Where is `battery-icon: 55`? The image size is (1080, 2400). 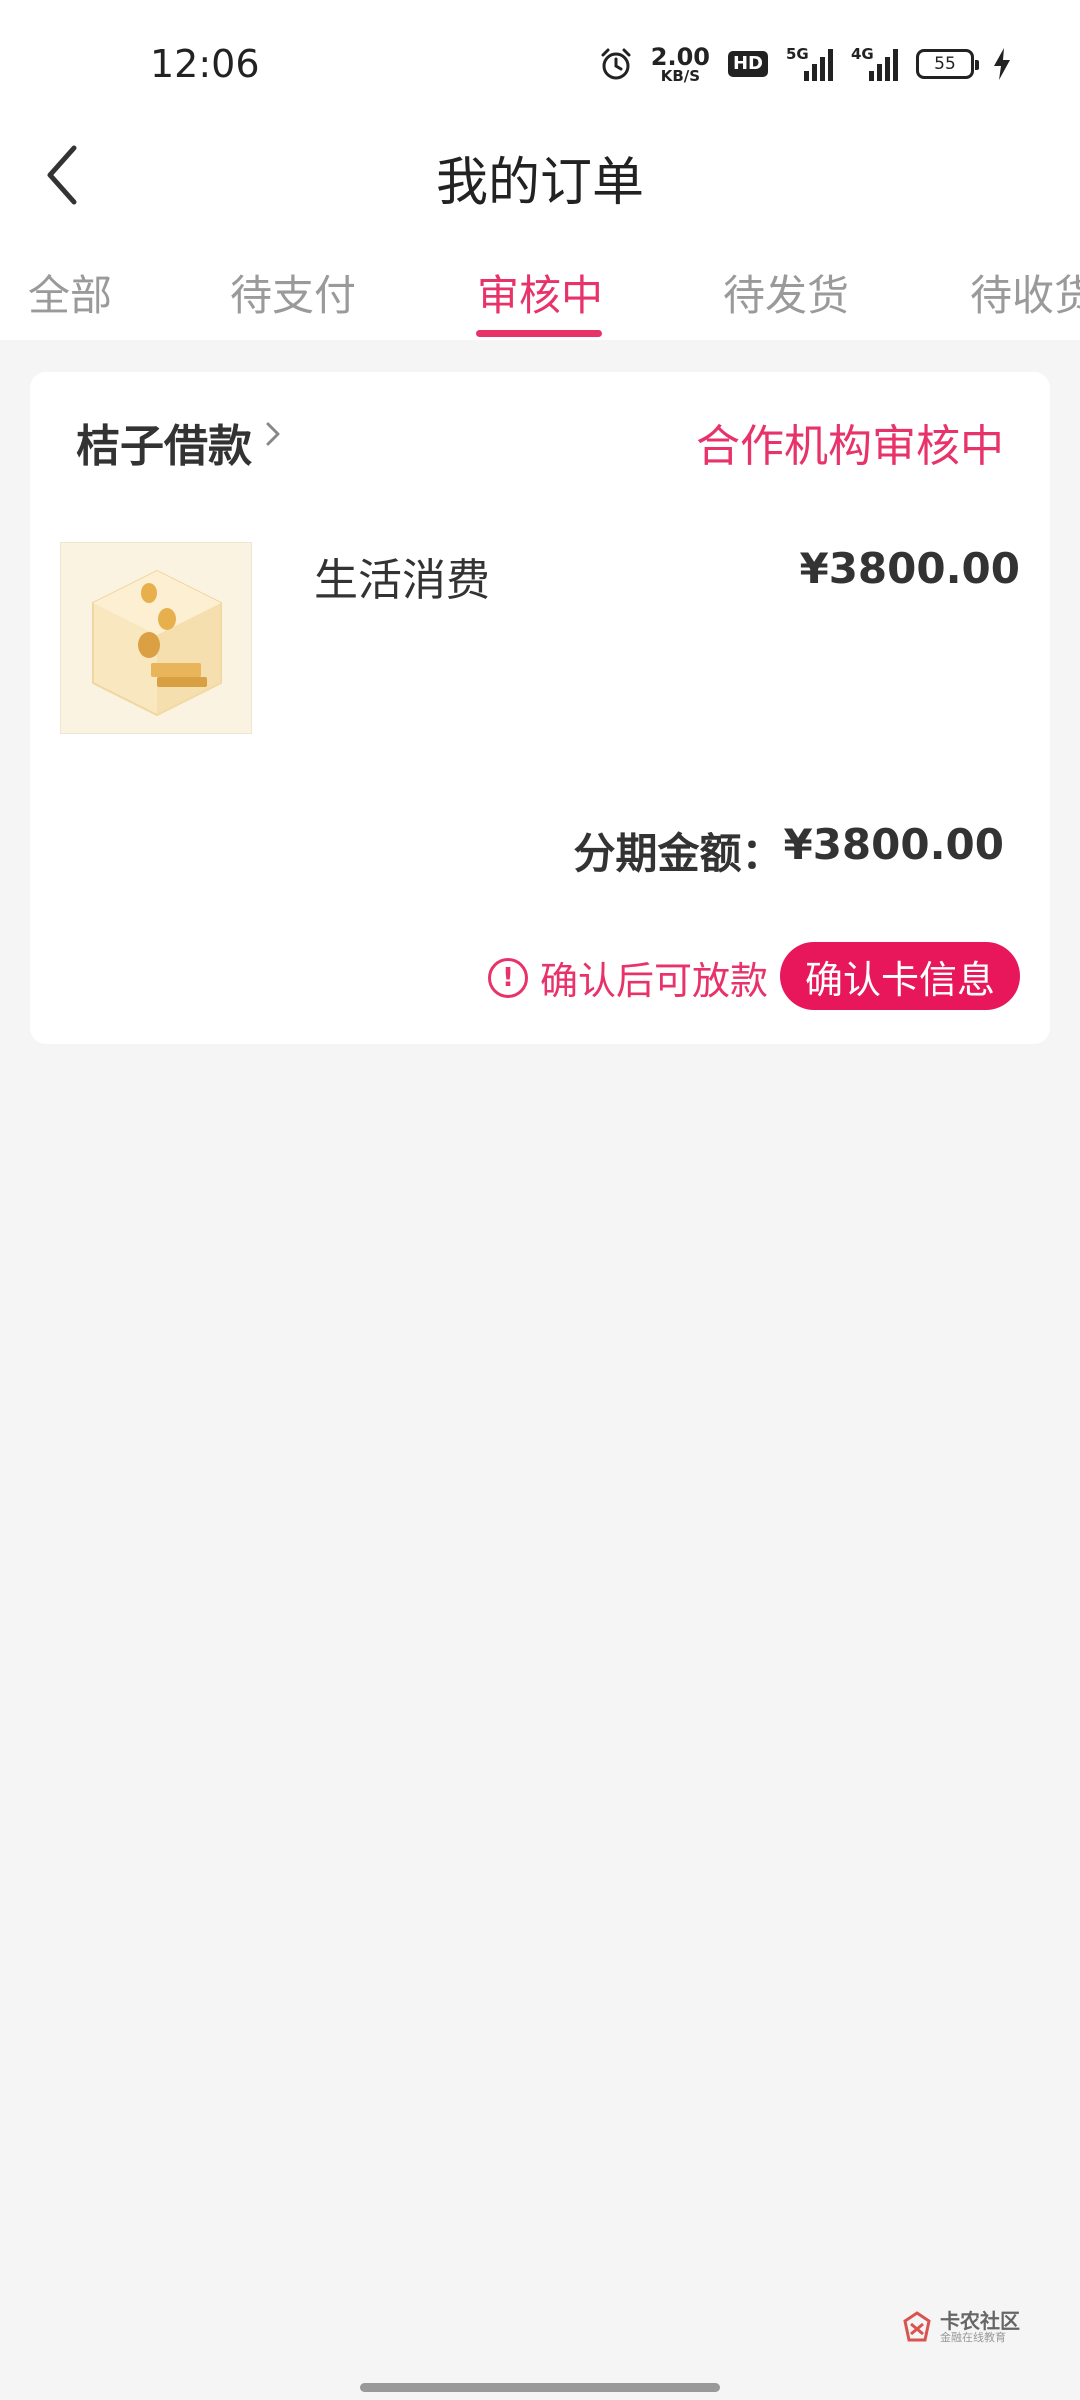 battery-icon: 55 is located at coordinates (947, 64).